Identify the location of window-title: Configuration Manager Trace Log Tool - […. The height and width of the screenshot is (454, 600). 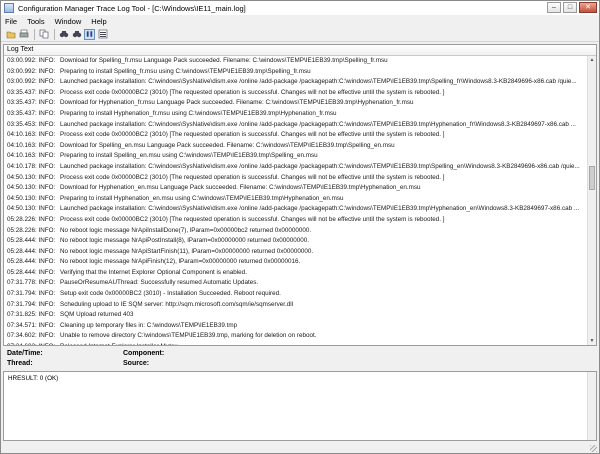
(132, 8).